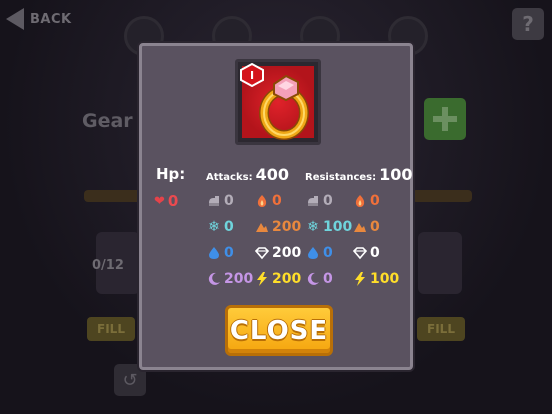 Image resolution: width=552 pixels, height=414 pixels. I want to click on item-art: I, so click(277, 101).